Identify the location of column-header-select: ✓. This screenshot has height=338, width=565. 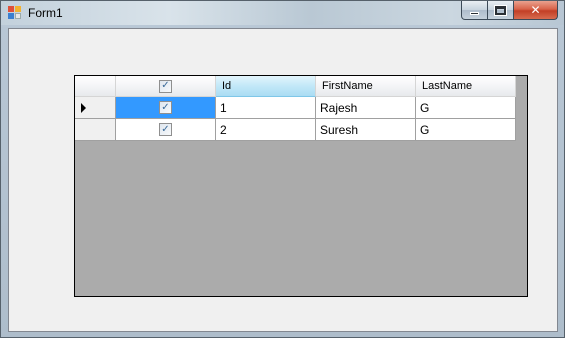
(166, 86).